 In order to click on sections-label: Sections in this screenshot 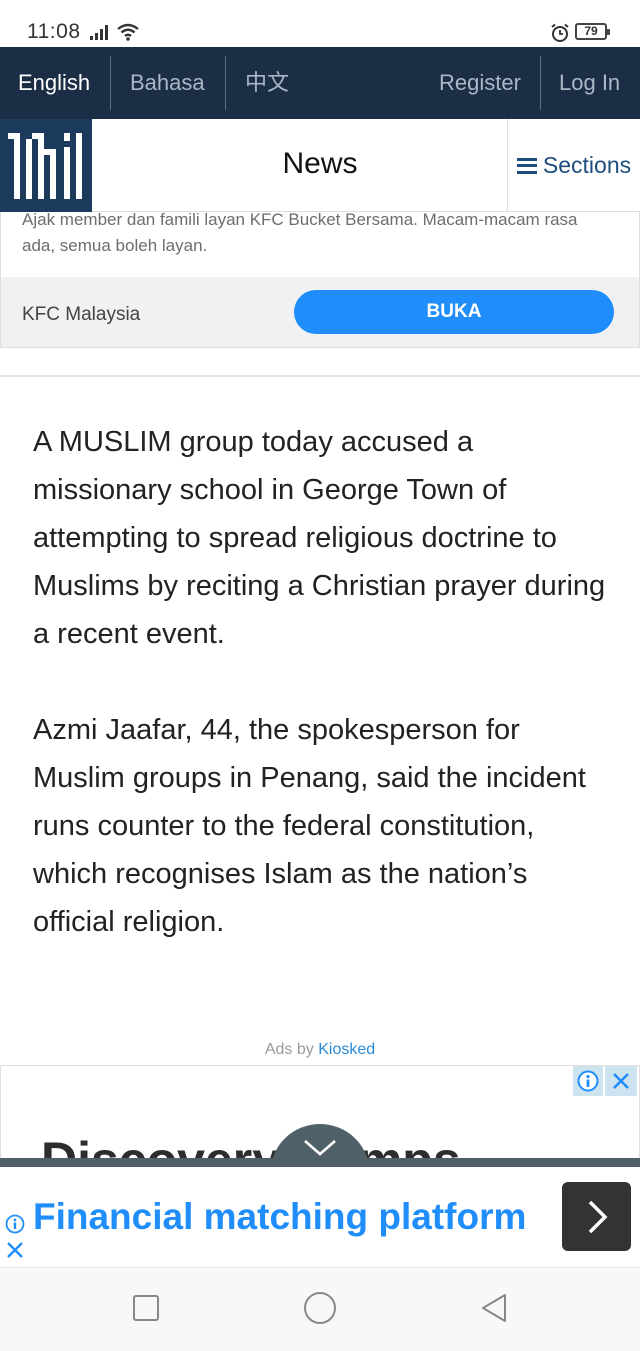, I will do `click(587, 165)`.